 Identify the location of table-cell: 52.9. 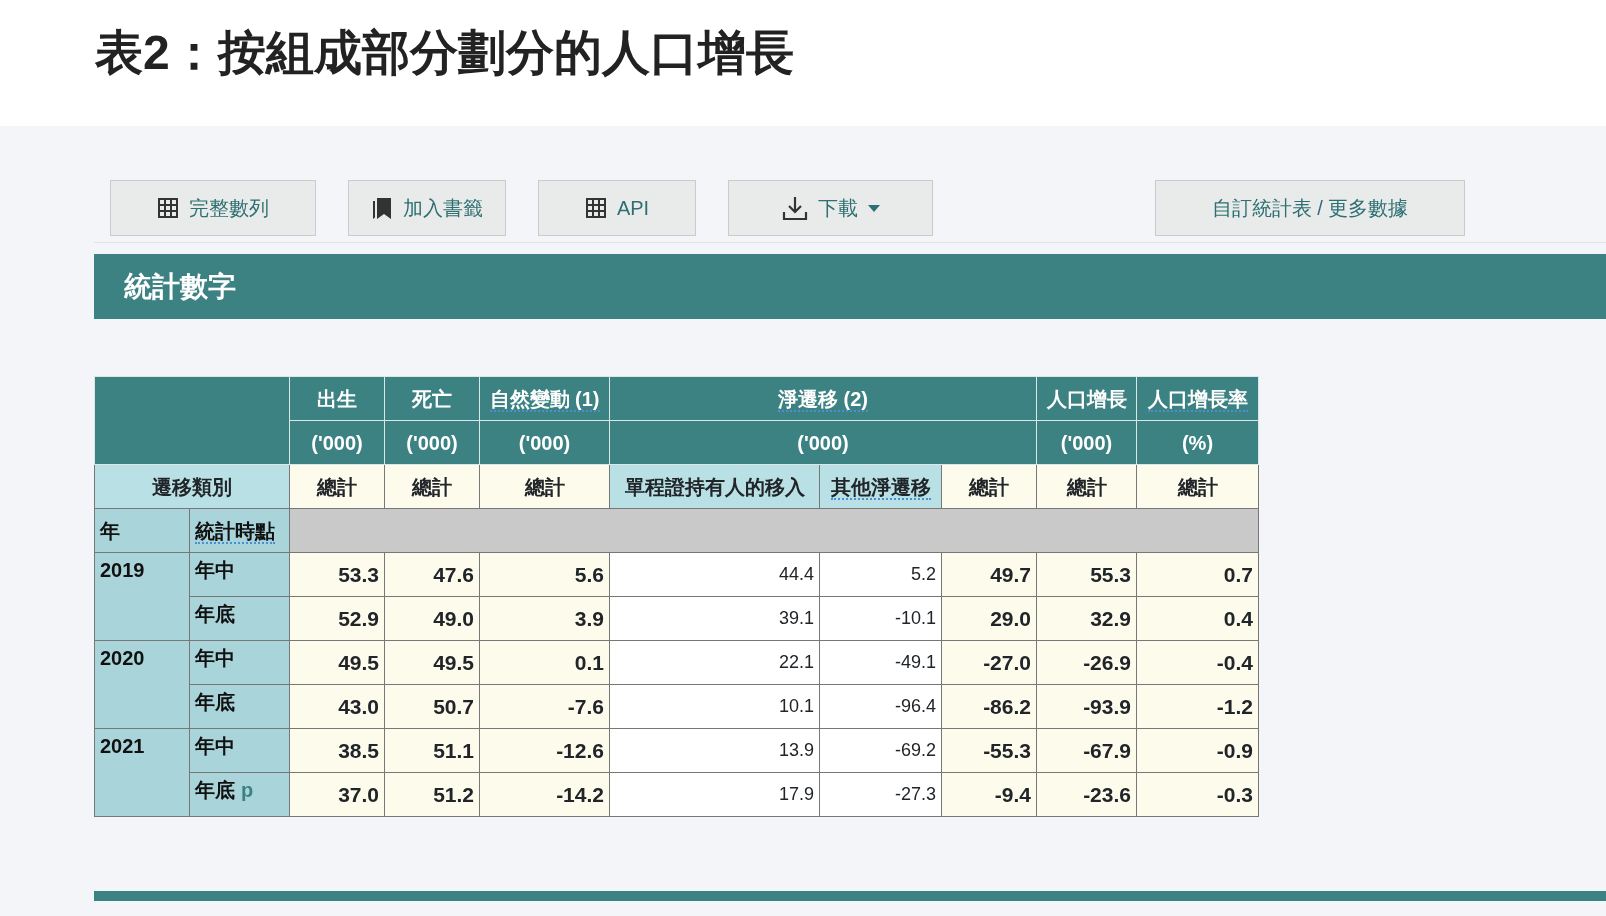
(337, 618).